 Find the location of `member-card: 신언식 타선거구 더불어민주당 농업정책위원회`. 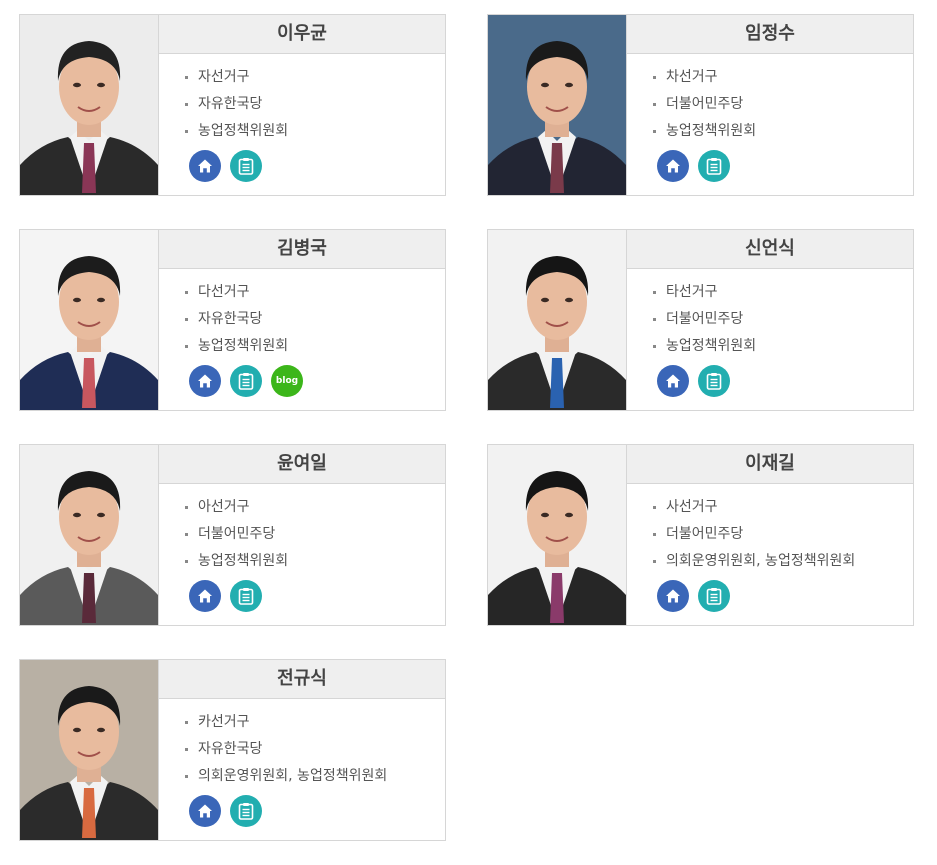

member-card: 신언식 타선거구 더불어민주당 농업정책위원회 is located at coordinates (700, 320).